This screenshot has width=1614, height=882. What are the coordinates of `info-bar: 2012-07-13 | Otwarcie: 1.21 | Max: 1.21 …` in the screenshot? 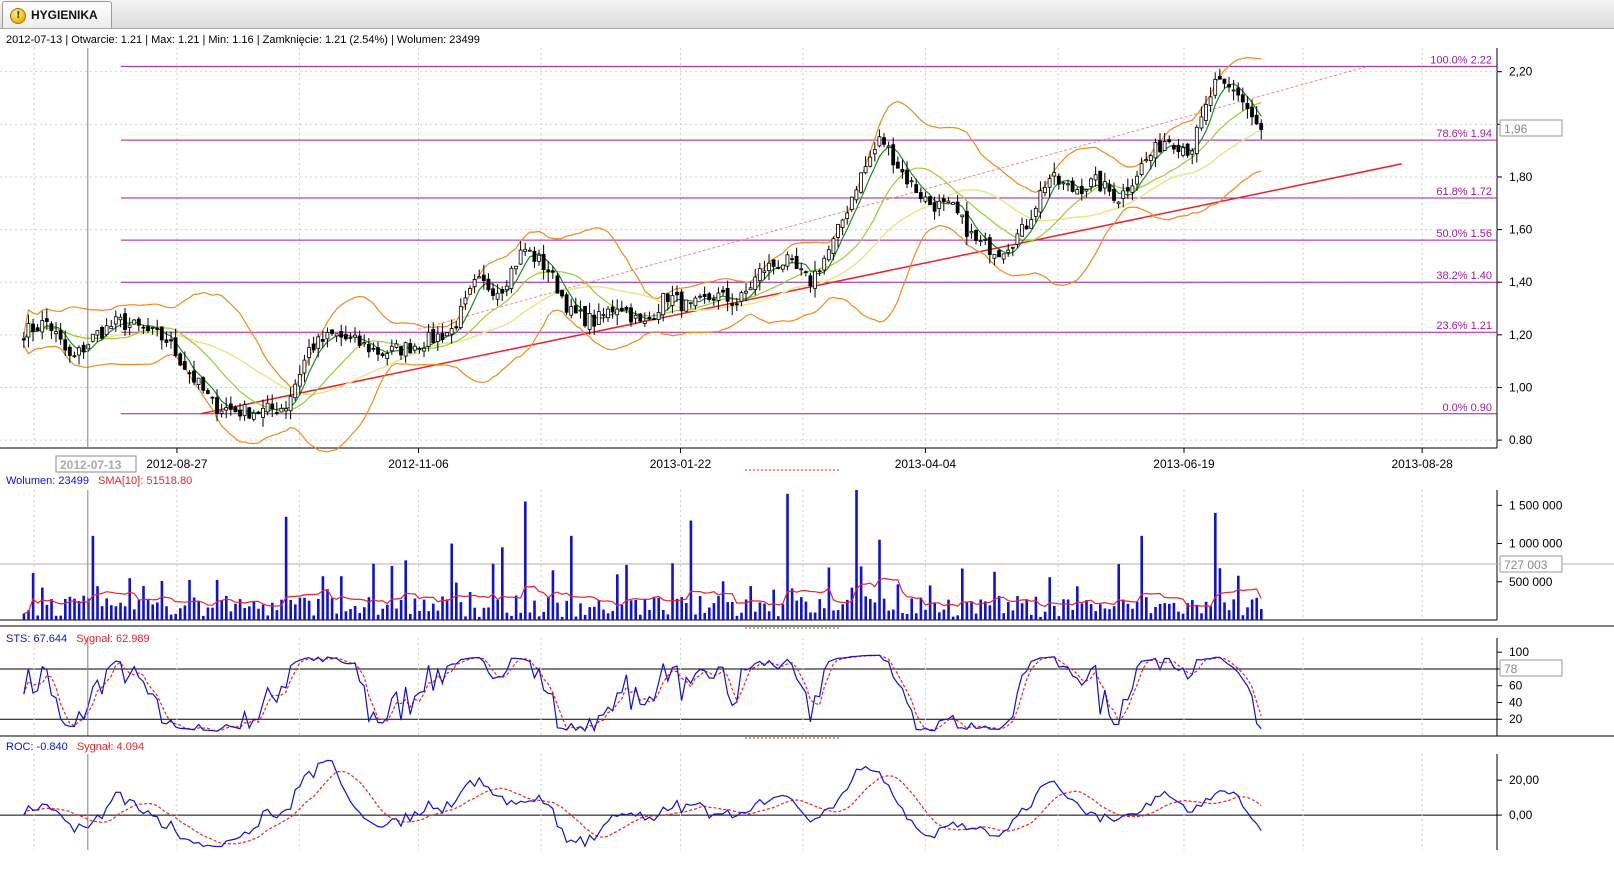 It's located at (243, 40).